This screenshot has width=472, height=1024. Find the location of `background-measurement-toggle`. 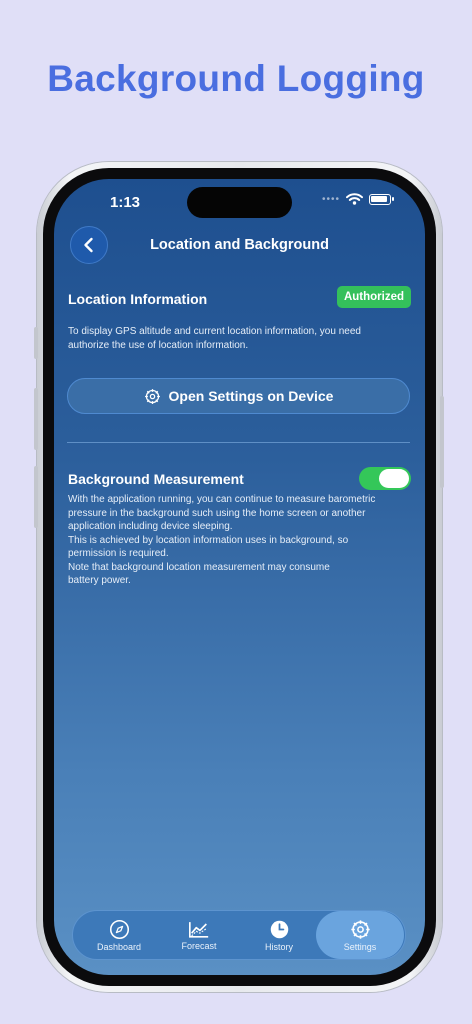

background-measurement-toggle is located at coordinates (385, 478).